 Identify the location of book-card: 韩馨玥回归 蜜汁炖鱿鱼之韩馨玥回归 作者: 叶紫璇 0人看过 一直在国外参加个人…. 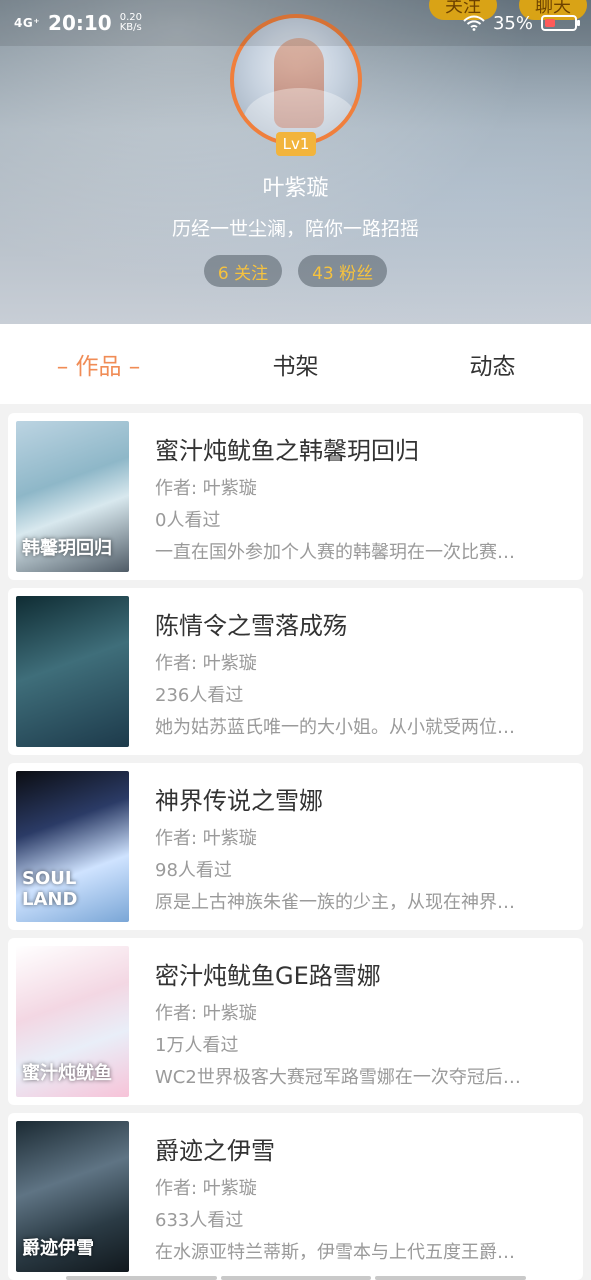
(295, 496).